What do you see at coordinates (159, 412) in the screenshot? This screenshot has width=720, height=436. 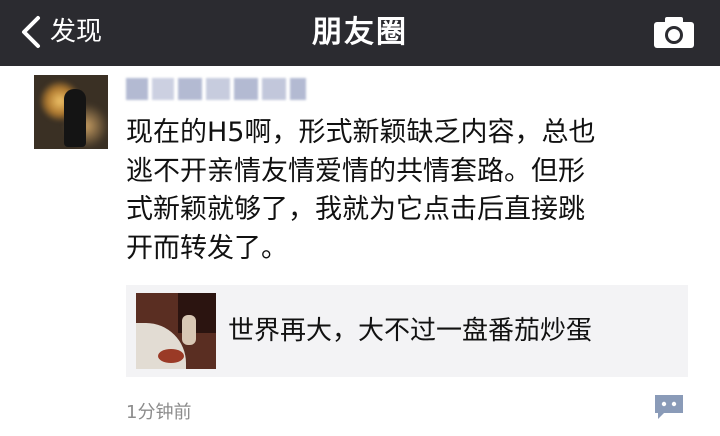 I see `post-timestamp: 1分钟前` at bounding box center [159, 412].